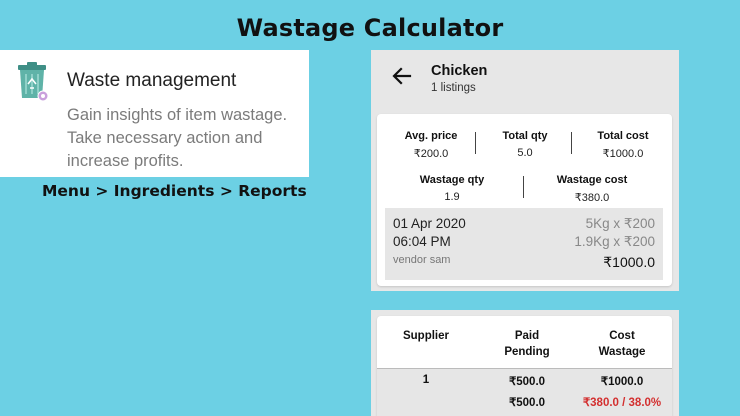  What do you see at coordinates (620, 223) in the screenshot?
I see `entry-quantity: 5Kg x ₹200` at bounding box center [620, 223].